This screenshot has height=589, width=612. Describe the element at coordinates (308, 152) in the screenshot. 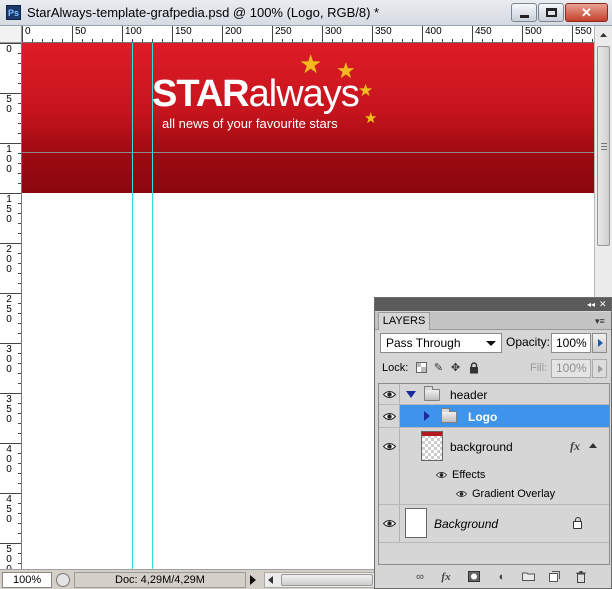

I see `horizontal-guide` at that location.